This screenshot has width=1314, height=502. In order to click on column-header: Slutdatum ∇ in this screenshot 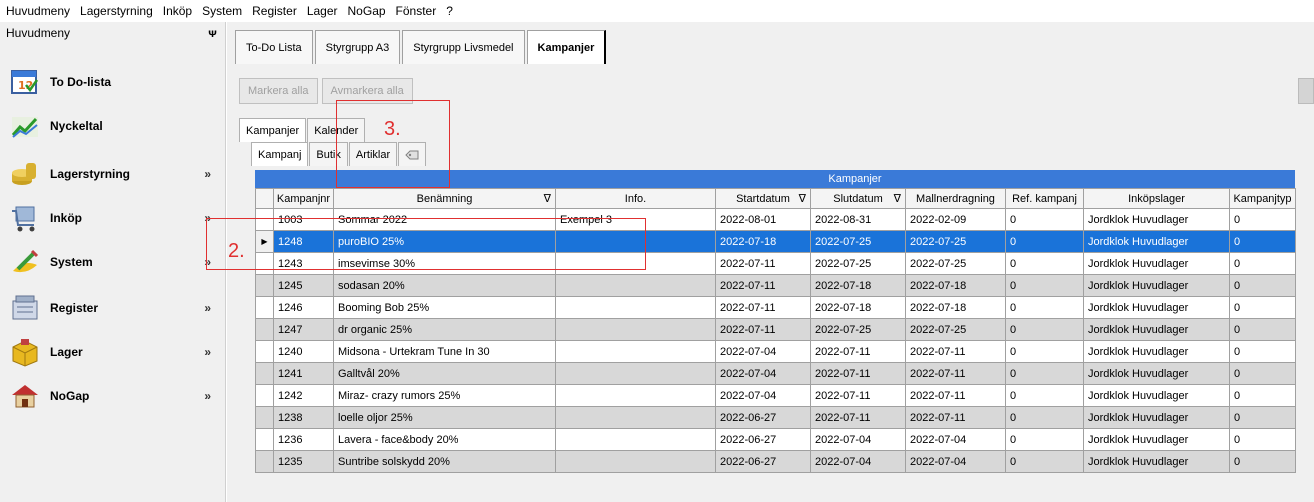, I will do `click(858, 198)`.